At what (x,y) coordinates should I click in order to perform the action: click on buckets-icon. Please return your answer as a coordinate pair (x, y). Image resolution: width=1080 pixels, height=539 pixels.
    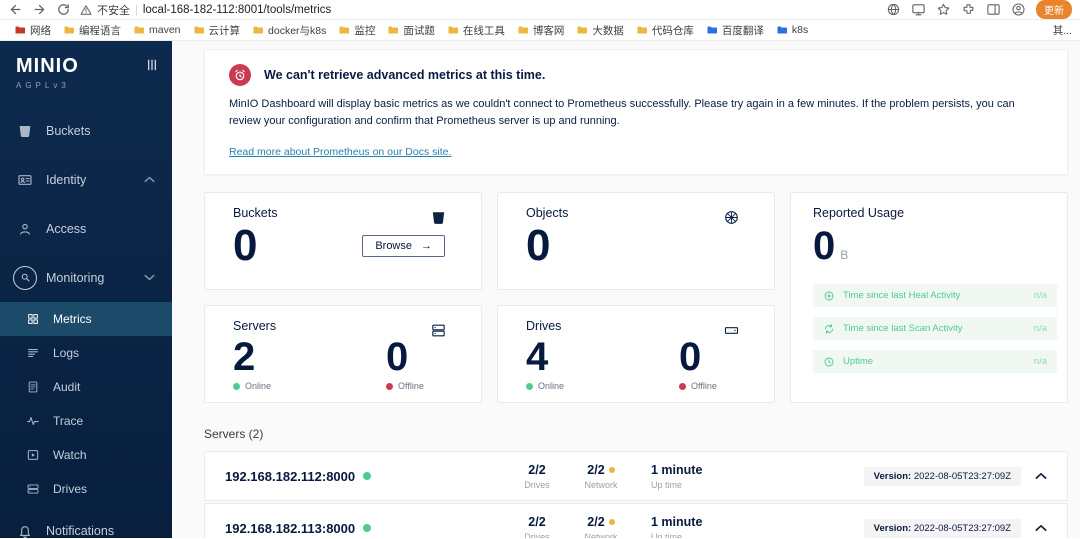
    Looking at the image, I should click on (438, 217).